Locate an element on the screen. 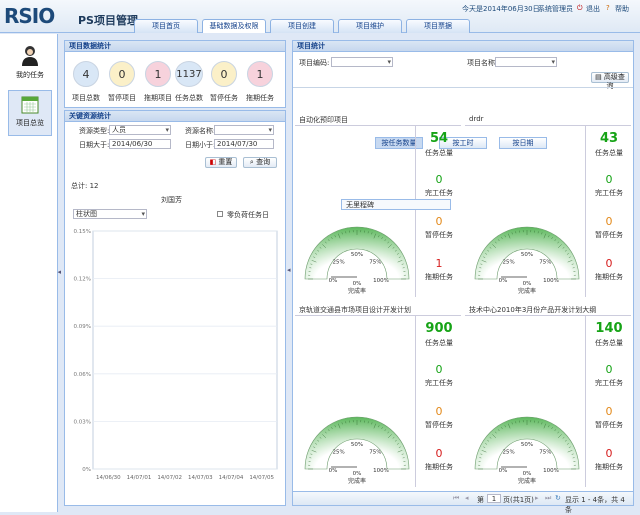  refresh-icon: ↻ is located at coordinates (558, 498).